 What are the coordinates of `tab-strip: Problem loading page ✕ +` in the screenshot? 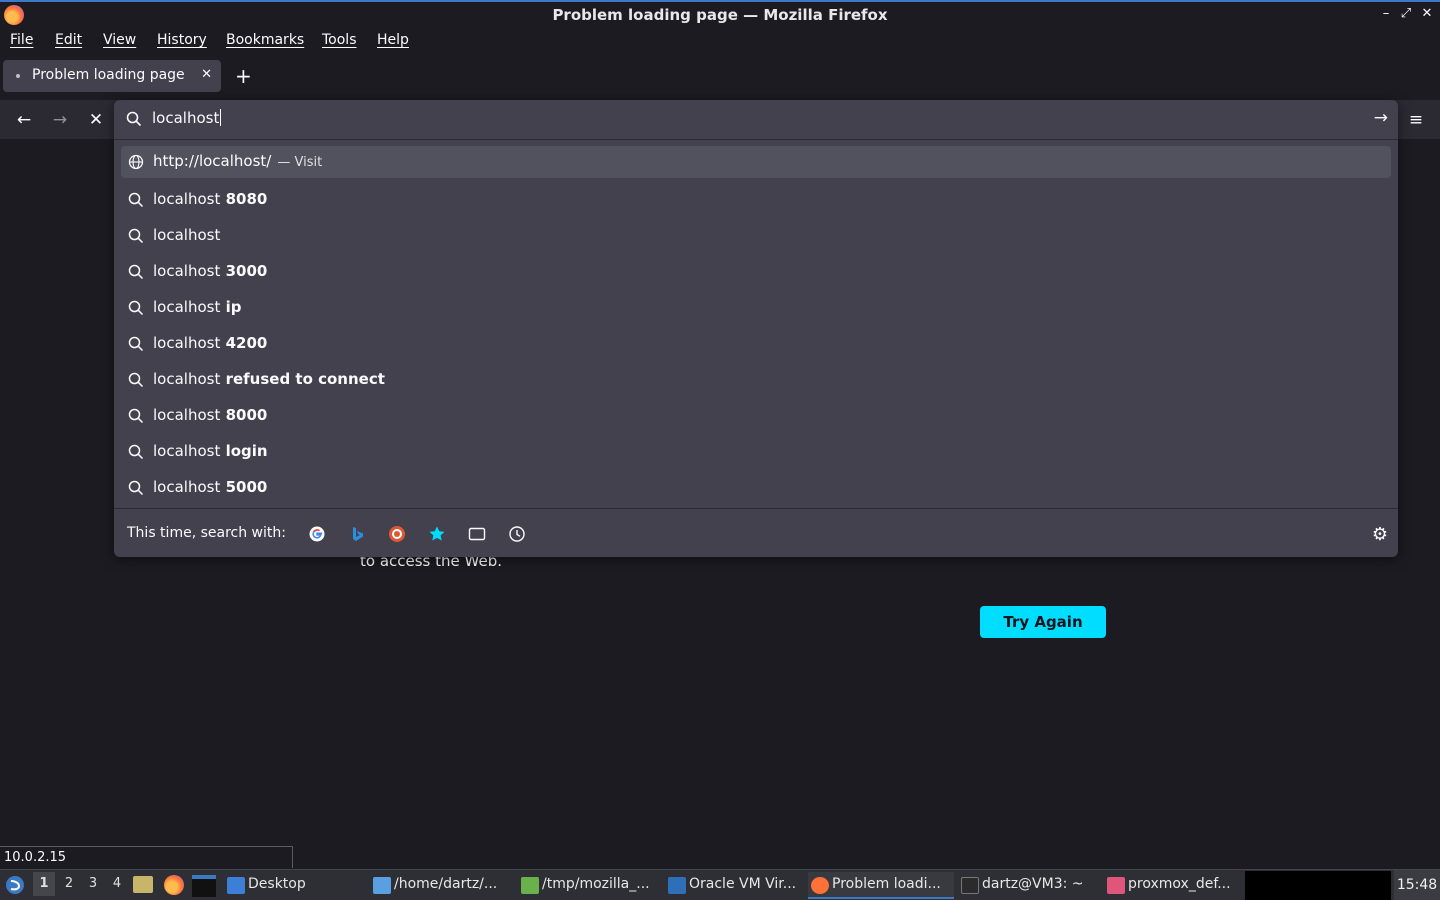 It's located at (720, 77).